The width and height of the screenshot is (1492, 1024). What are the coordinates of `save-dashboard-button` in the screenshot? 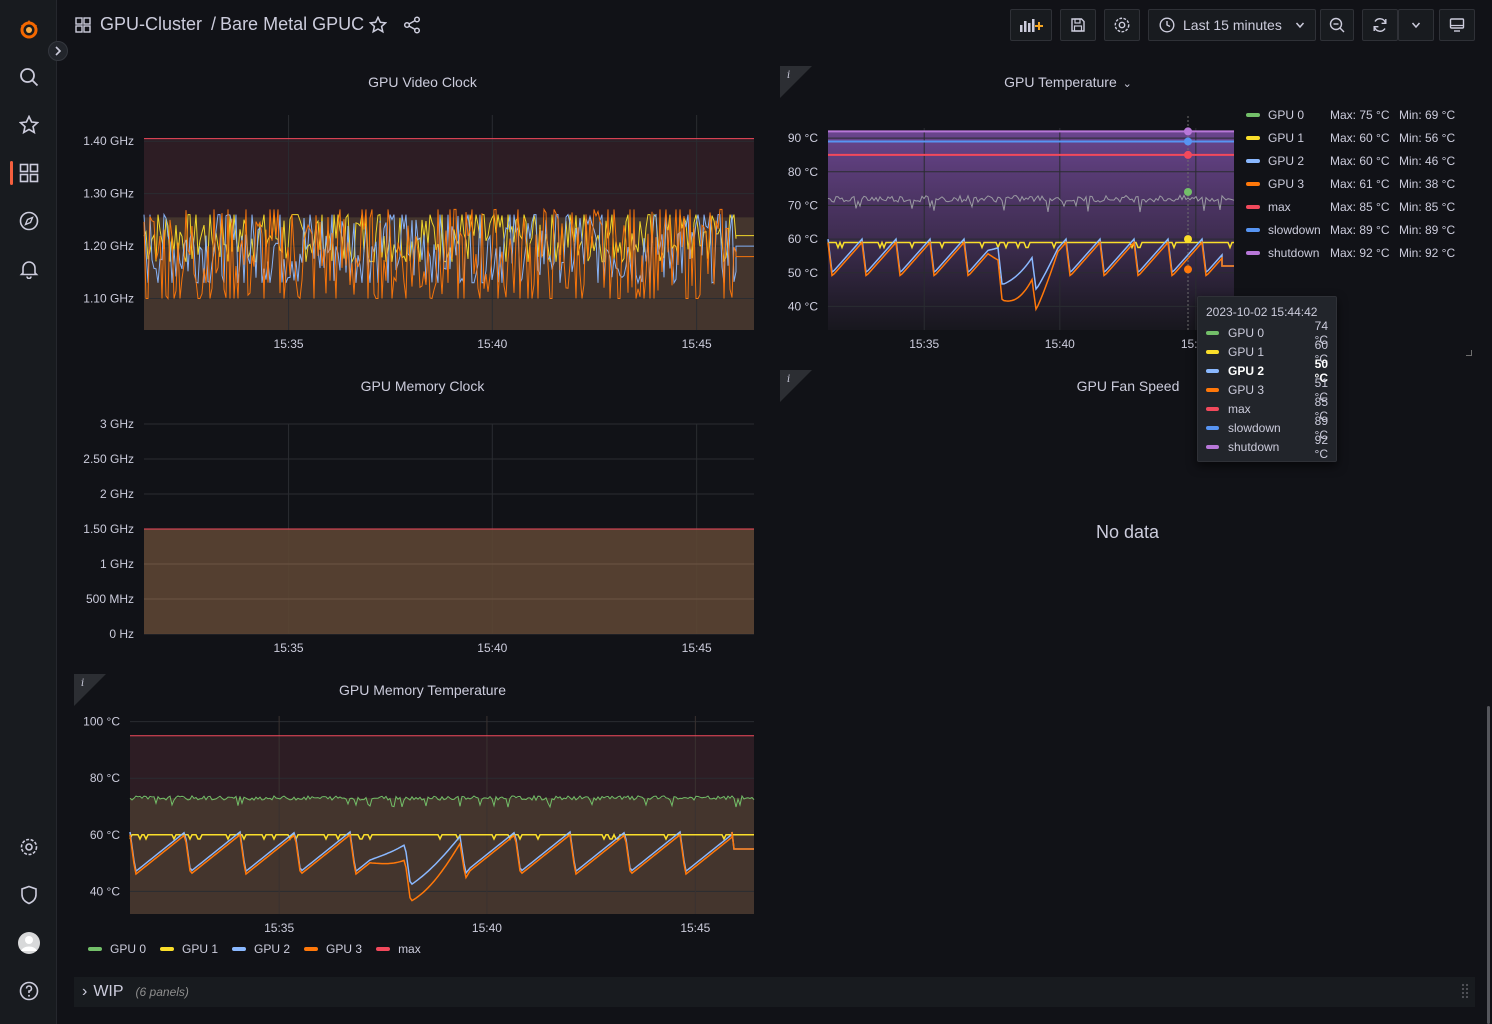 It's located at (1078, 25).